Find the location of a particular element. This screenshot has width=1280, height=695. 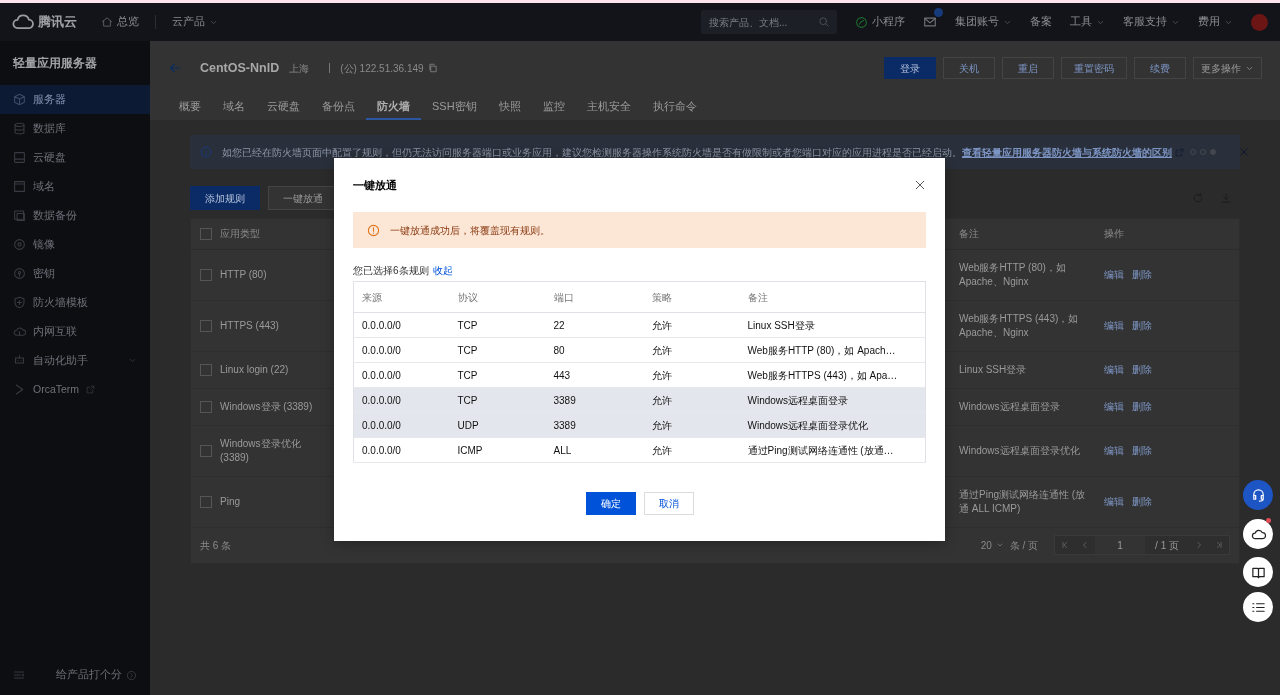

close-icon is located at coordinates (920, 185).